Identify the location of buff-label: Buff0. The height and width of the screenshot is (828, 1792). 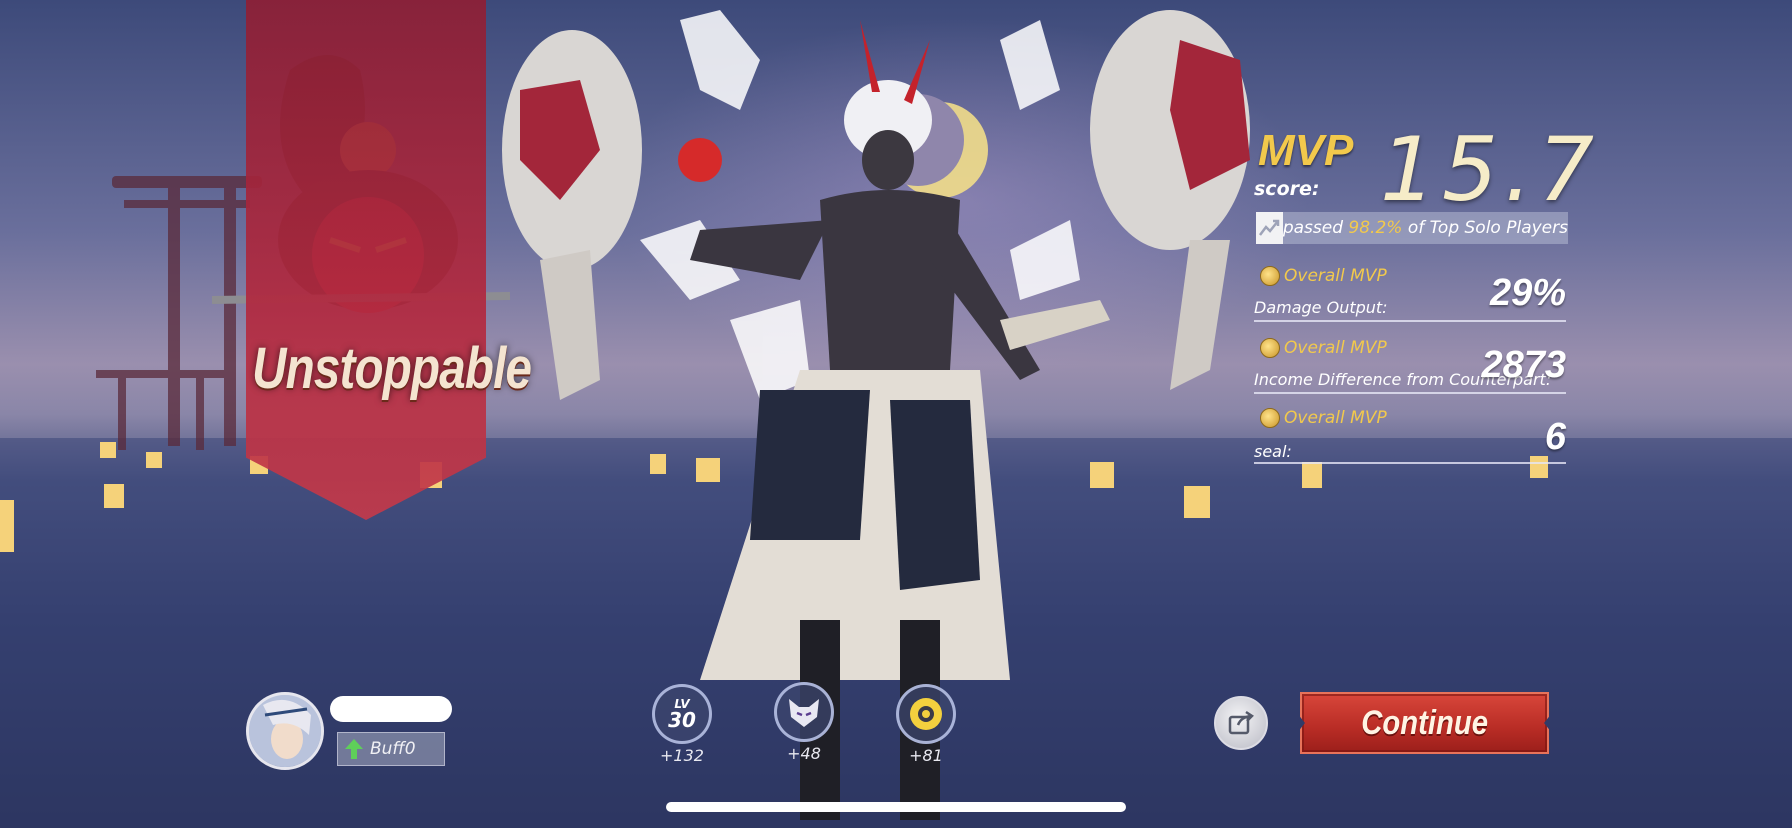
(393, 749).